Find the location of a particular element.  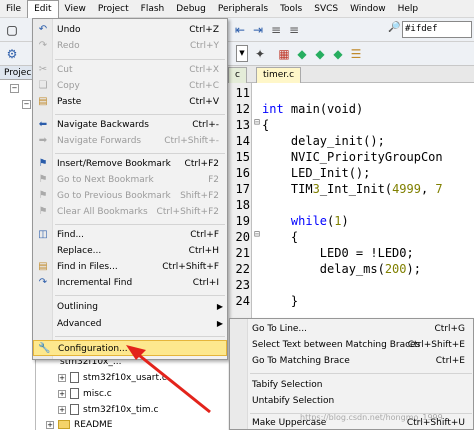

incremental-find-icon: ↷ is located at coordinates (43, 282).